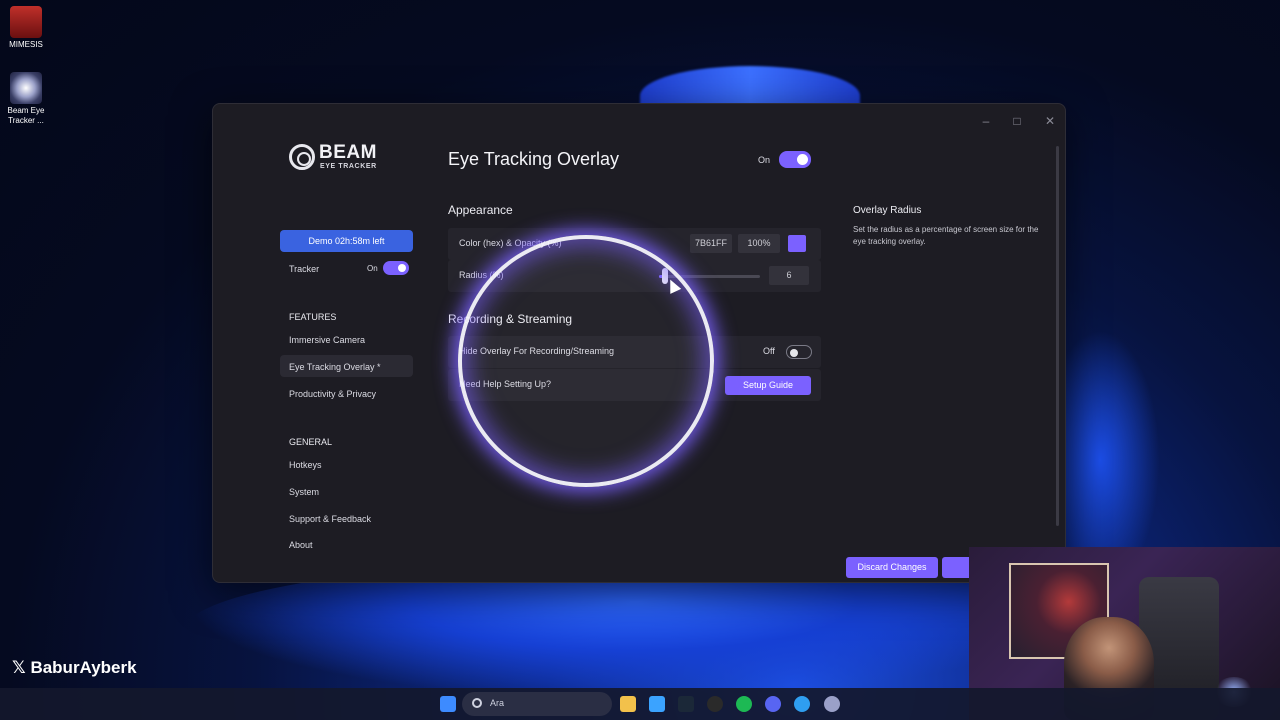 This screenshot has width=1280, height=720. I want to click on sidebar-item-immersive-camera: Immersive Camera, so click(327, 340).